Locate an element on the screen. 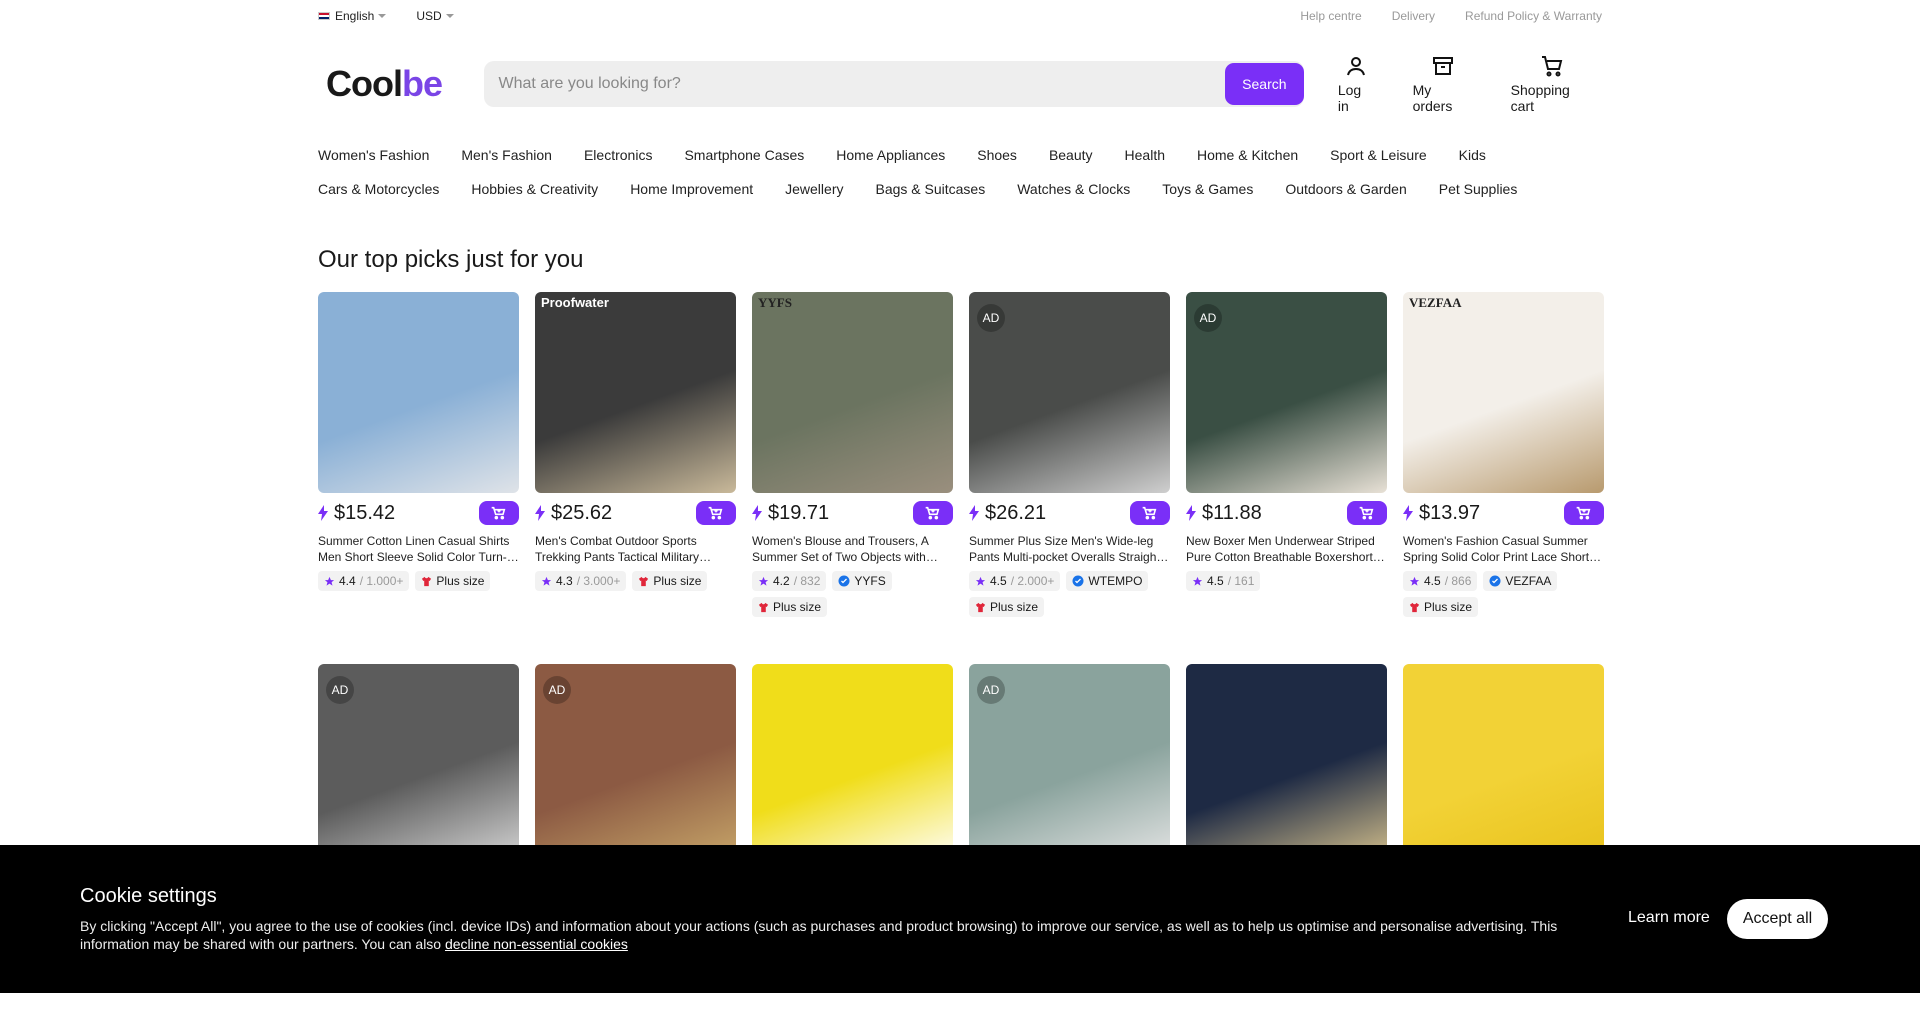 This screenshot has width=1920, height=1014. product-image: Proofwater is located at coordinates (635, 392).